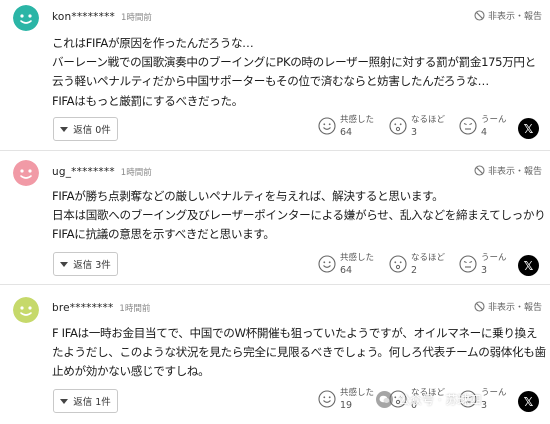  I want to click on watermark: 公众号 · 苏球四, so click(428, 399).